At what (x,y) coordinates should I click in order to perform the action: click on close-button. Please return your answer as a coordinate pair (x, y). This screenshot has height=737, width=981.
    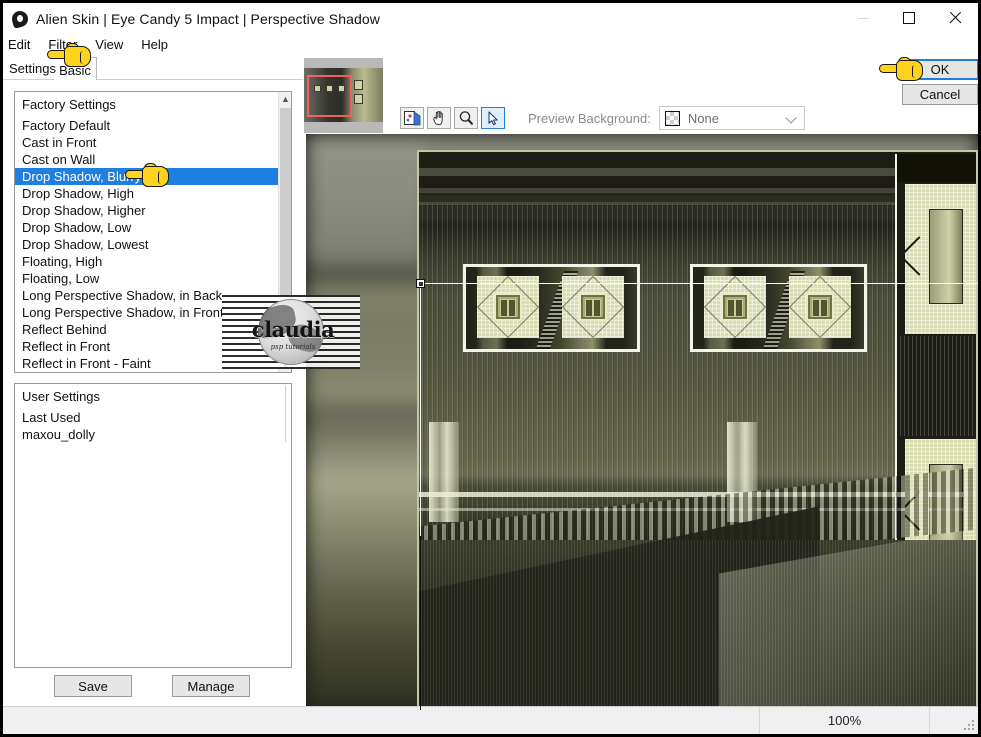
    Looking at the image, I should click on (955, 18).